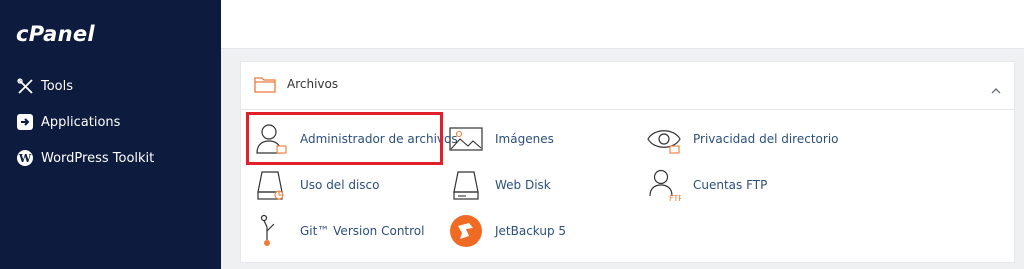 The width and height of the screenshot is (1024, 269). I want to click on item-label: Web Disk, so click(523, 185).